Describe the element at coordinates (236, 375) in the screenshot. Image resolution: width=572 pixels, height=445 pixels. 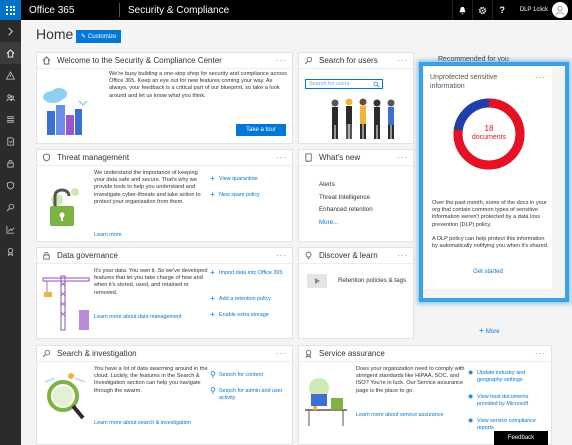
I see `search-for-content-link: ⚲ Search for content` at that location.